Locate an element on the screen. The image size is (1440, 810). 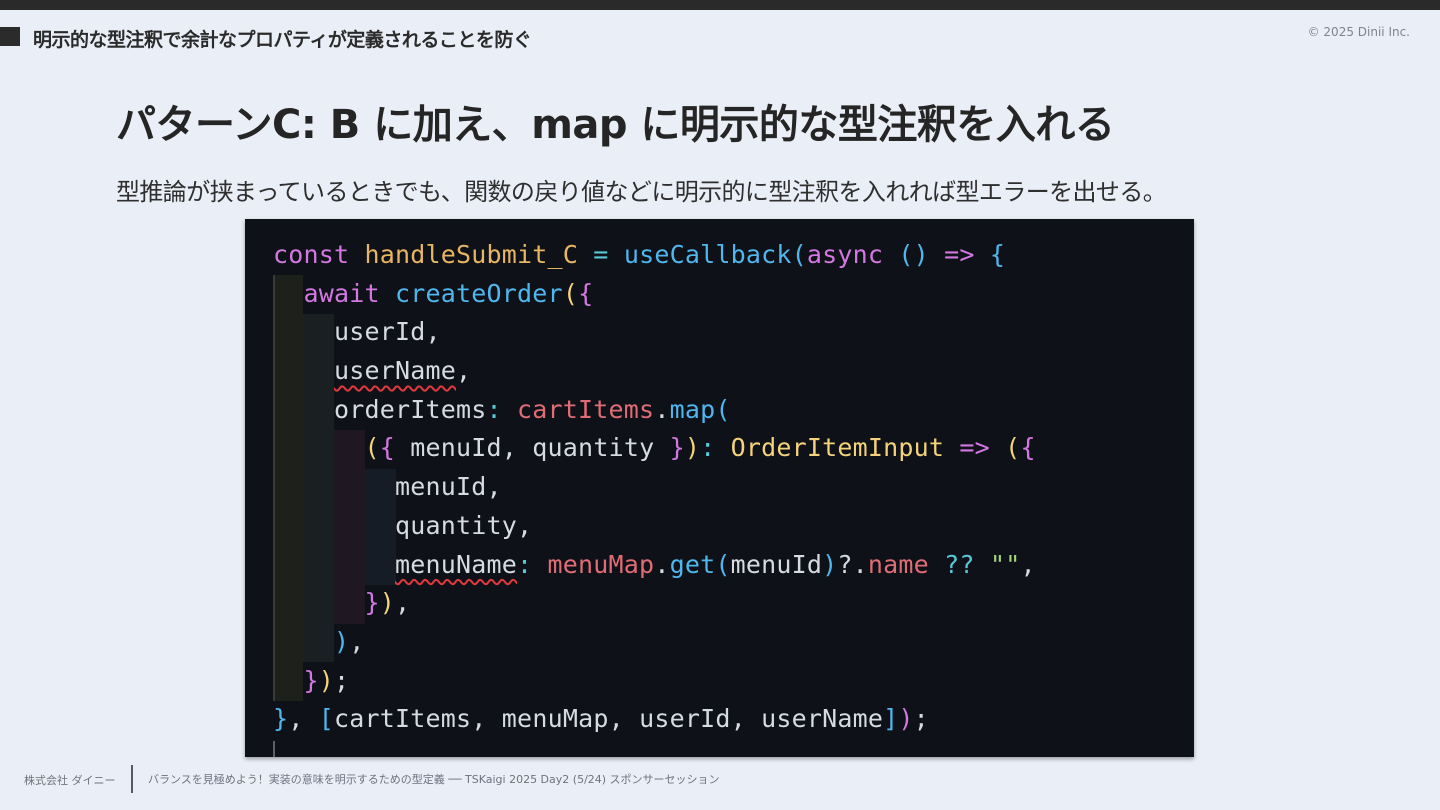
footer-company: 株式会社 ダイニー is located at coordinates (70, 780).